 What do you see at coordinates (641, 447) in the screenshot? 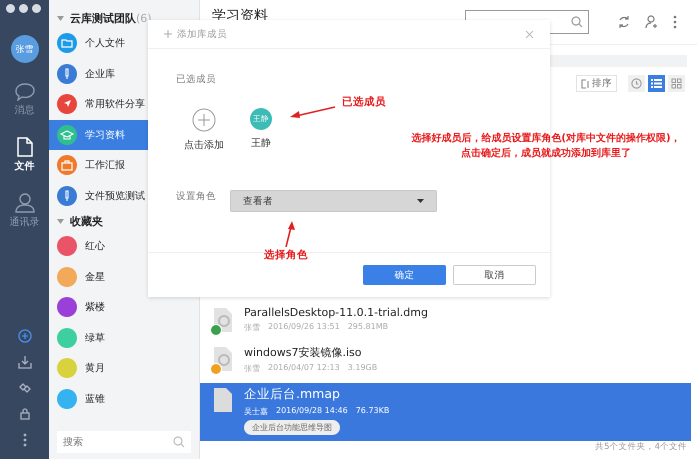
I see `status-text: 共5个文件夹，4个文件` at bounding box center [641, 447].